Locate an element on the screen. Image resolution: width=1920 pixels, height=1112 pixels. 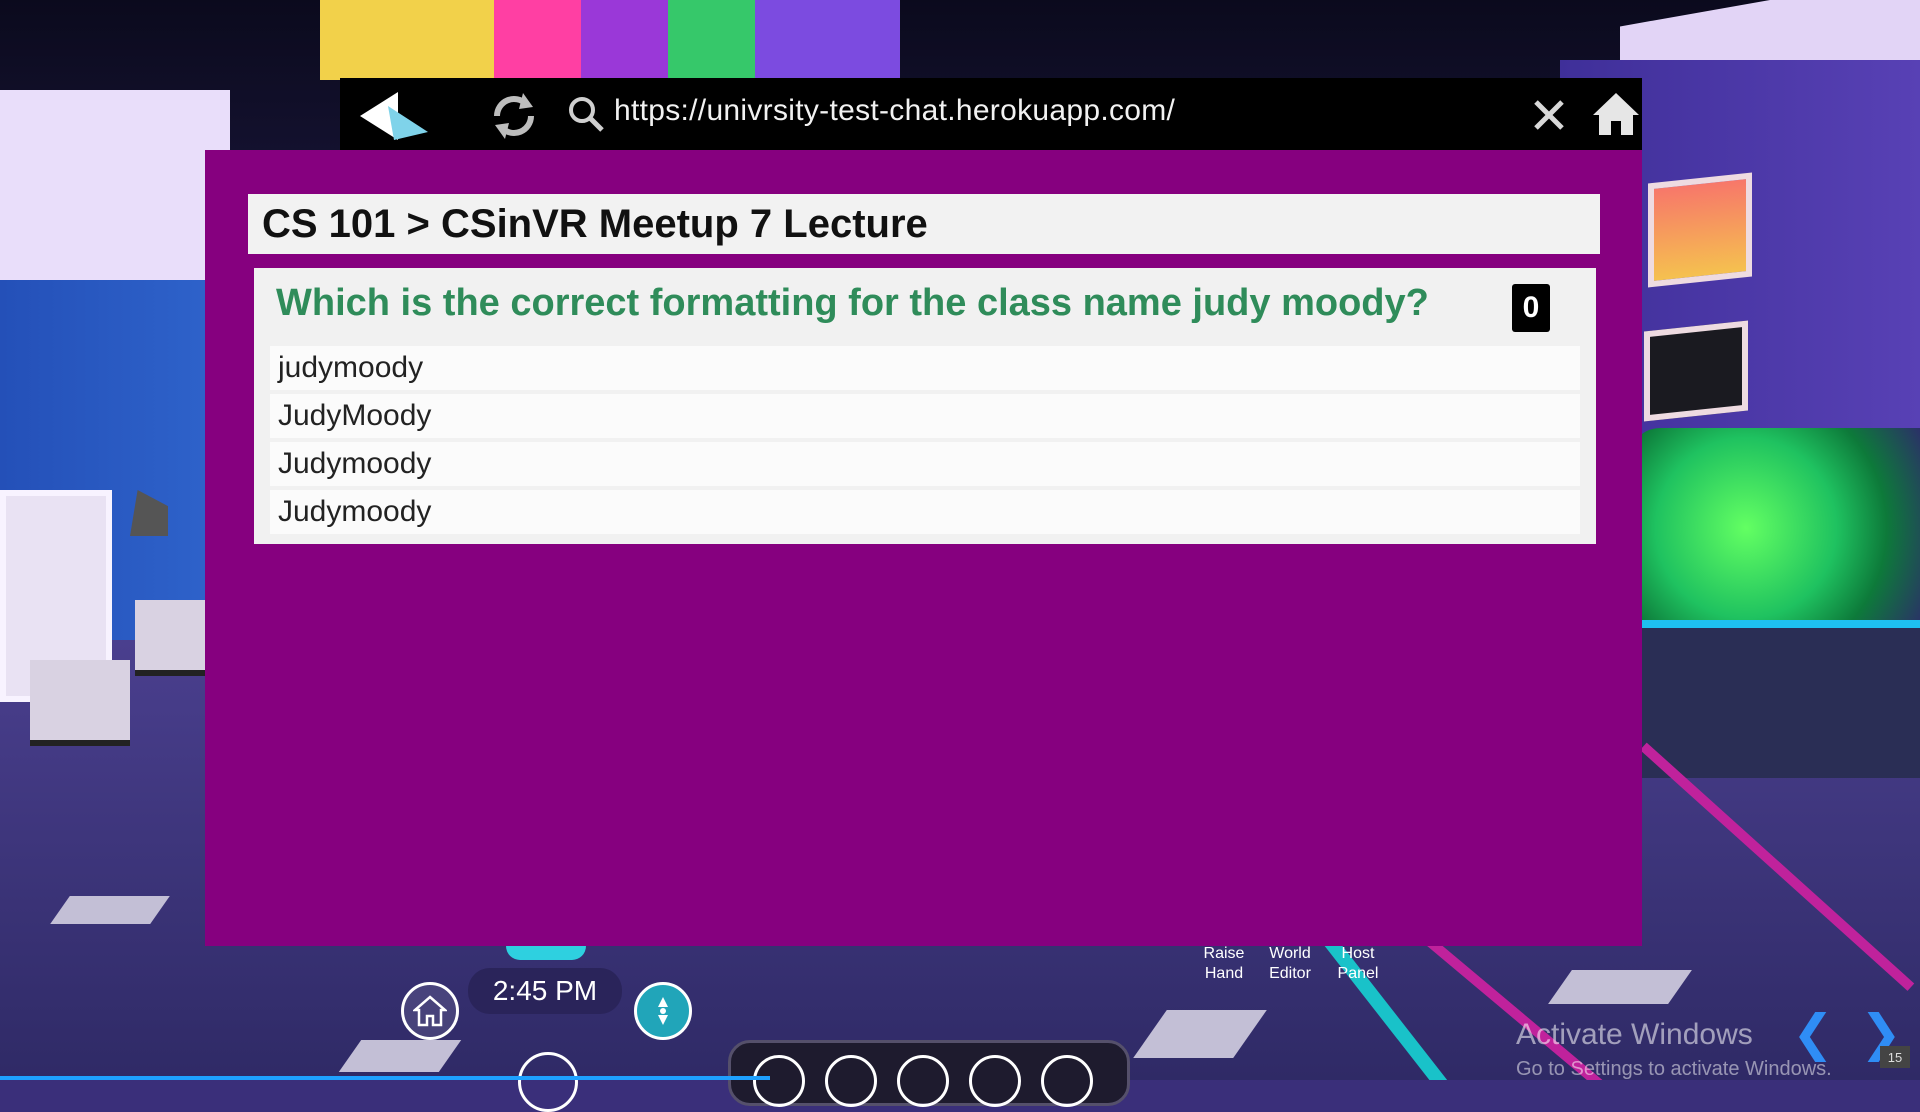
hud-circle-icon is located at coordinates (548, 1082).